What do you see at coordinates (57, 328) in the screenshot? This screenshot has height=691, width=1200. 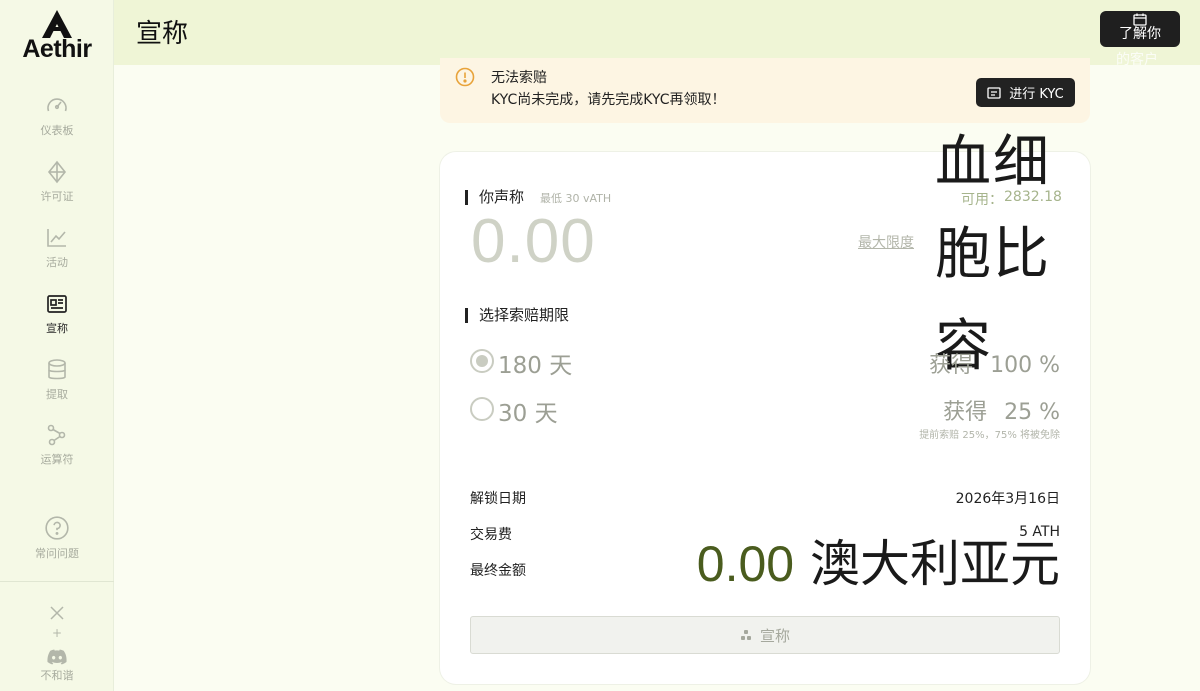 I see `sidebar-item-label: 宣称` at bounding box center [57, 328].